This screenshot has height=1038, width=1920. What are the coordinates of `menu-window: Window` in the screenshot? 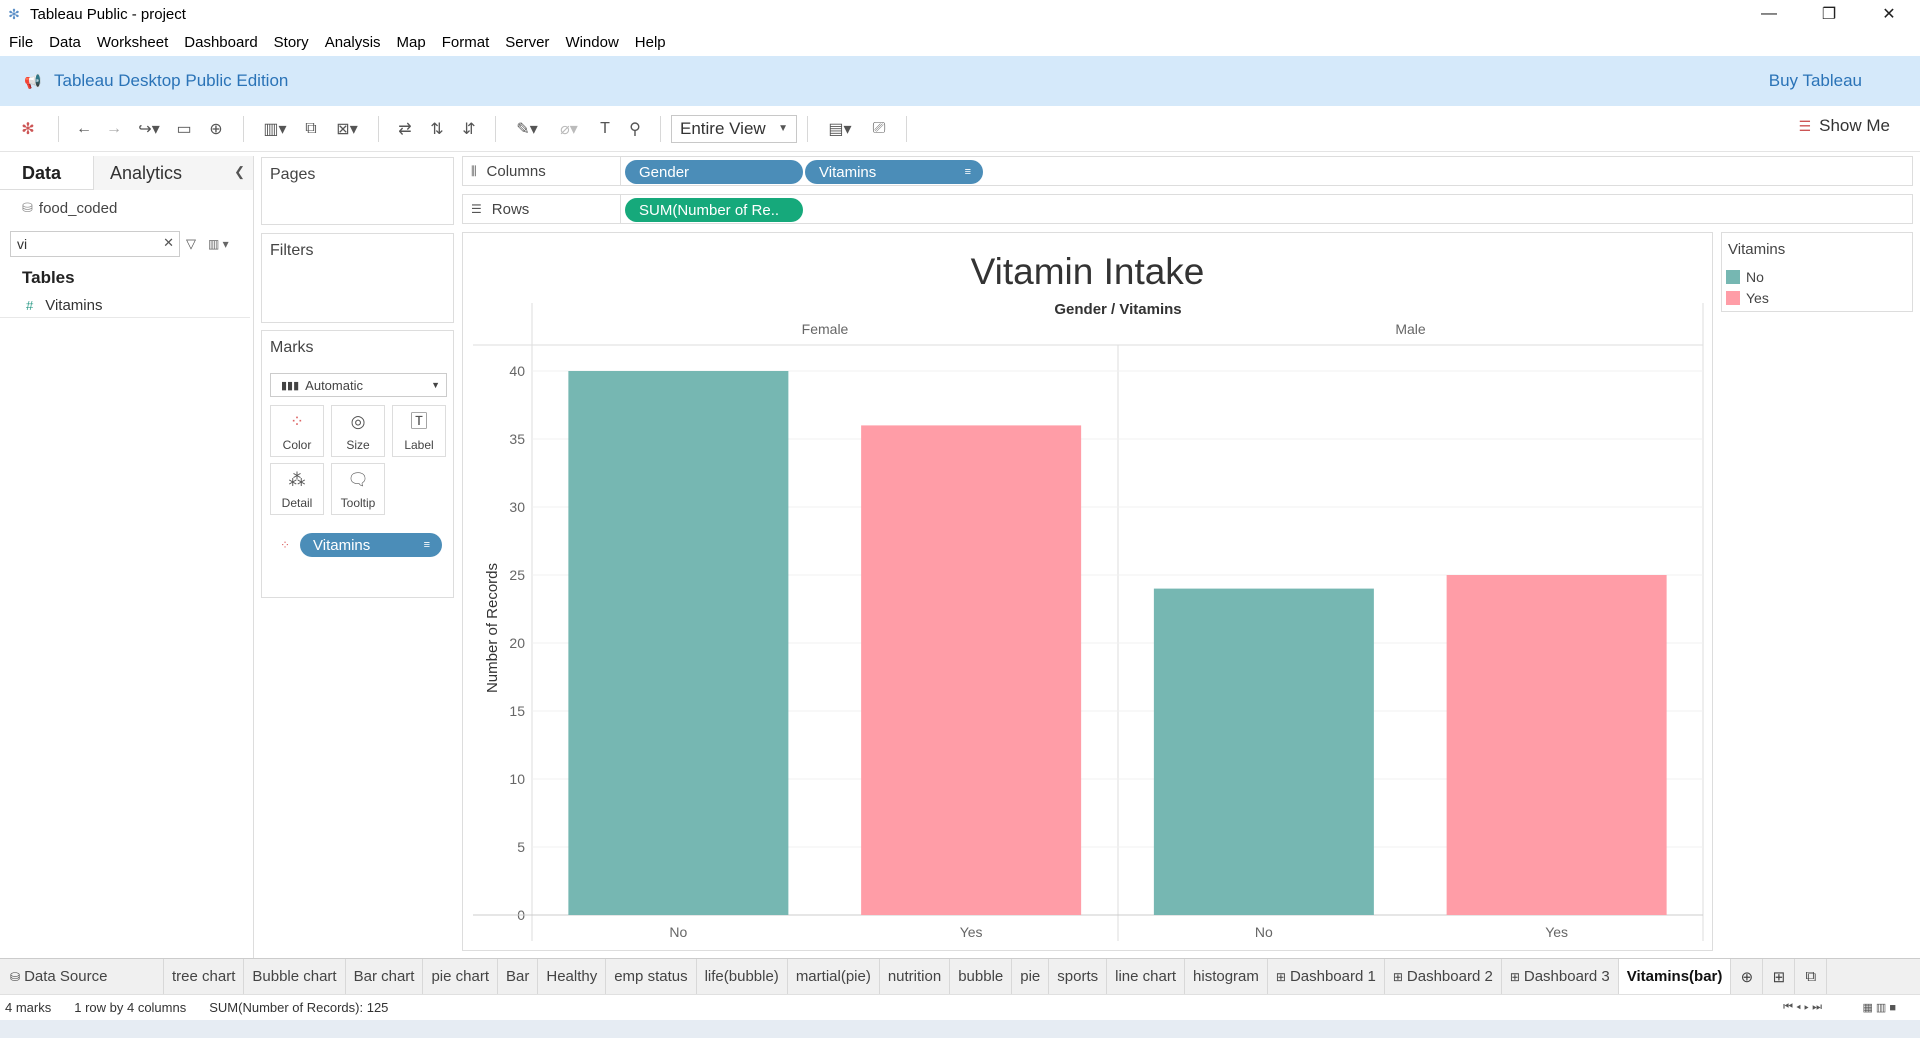 It's located at (591, 42).